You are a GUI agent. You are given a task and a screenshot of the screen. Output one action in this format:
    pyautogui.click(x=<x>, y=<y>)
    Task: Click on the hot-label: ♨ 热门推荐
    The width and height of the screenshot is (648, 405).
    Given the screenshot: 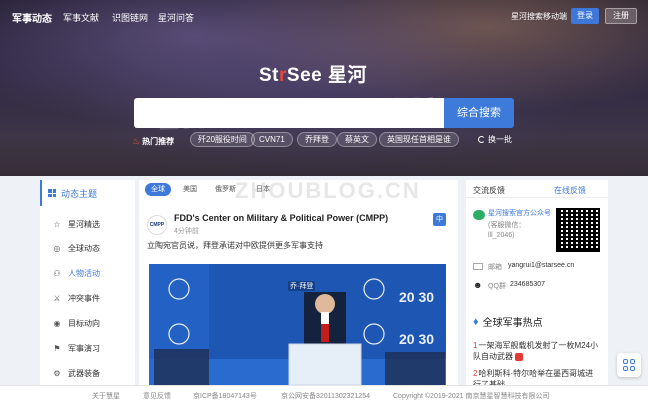 What is the action you would take?
    pyautogui.click(x=153, y=141)
    